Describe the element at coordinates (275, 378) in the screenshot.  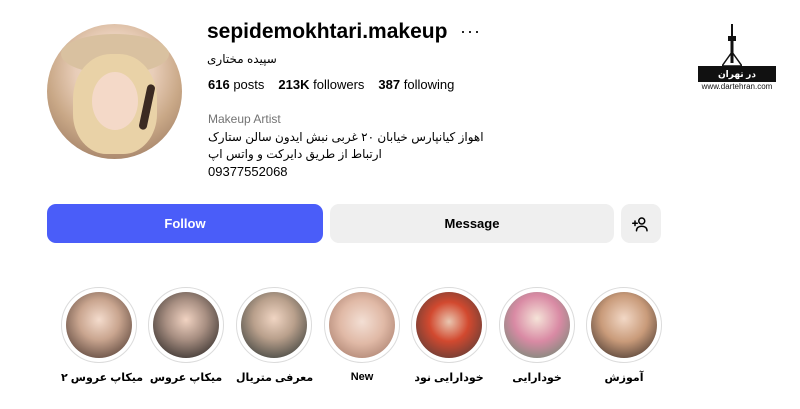
I see `highlight-label: معرفی متریال` at that location.